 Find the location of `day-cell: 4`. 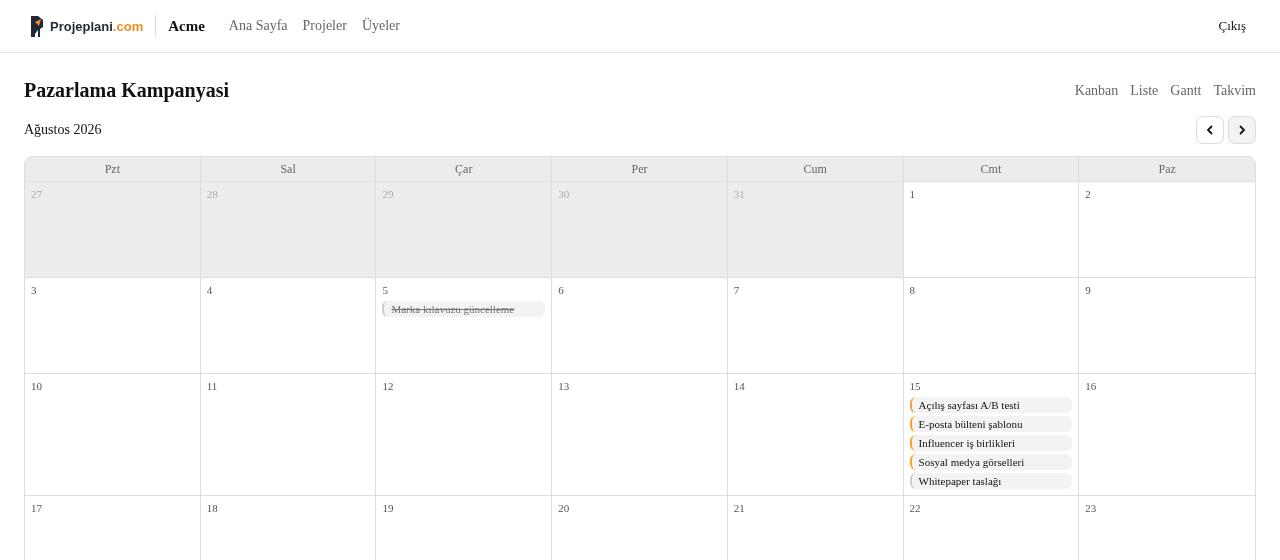

day-cell: 4 is located at coordinates (288, 326).